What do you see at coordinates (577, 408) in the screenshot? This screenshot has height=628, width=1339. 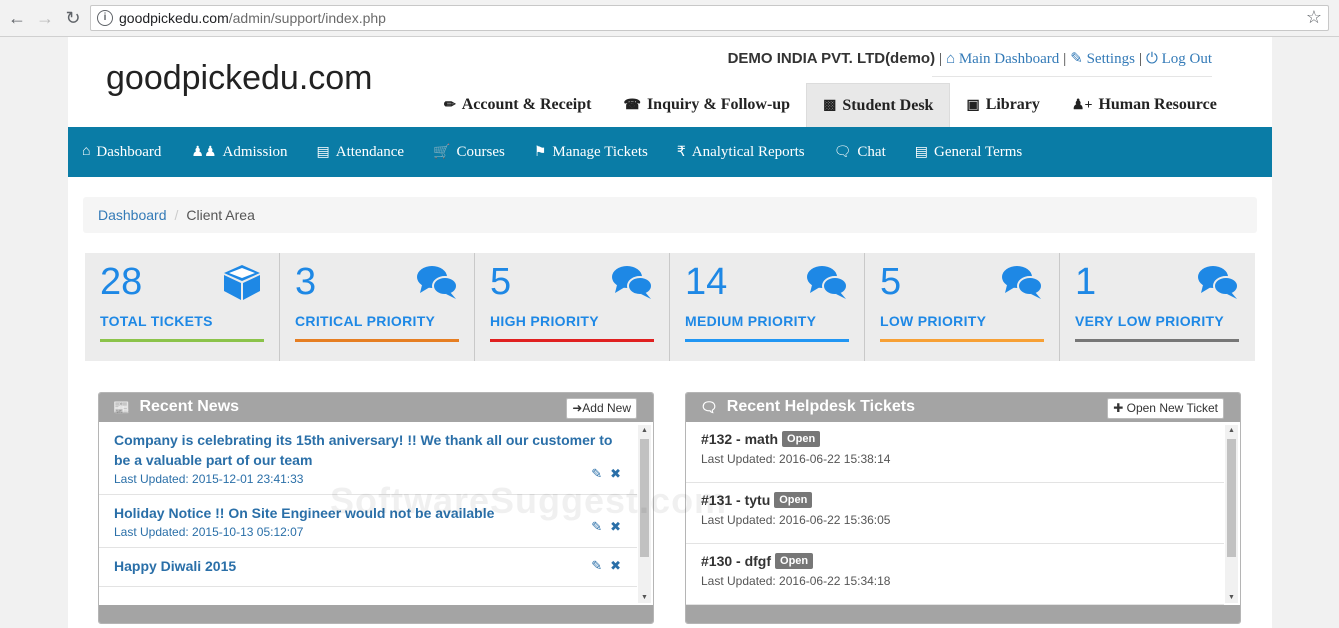 I see `arrow-right-icon: ➜` at bounding box center [577, 408].